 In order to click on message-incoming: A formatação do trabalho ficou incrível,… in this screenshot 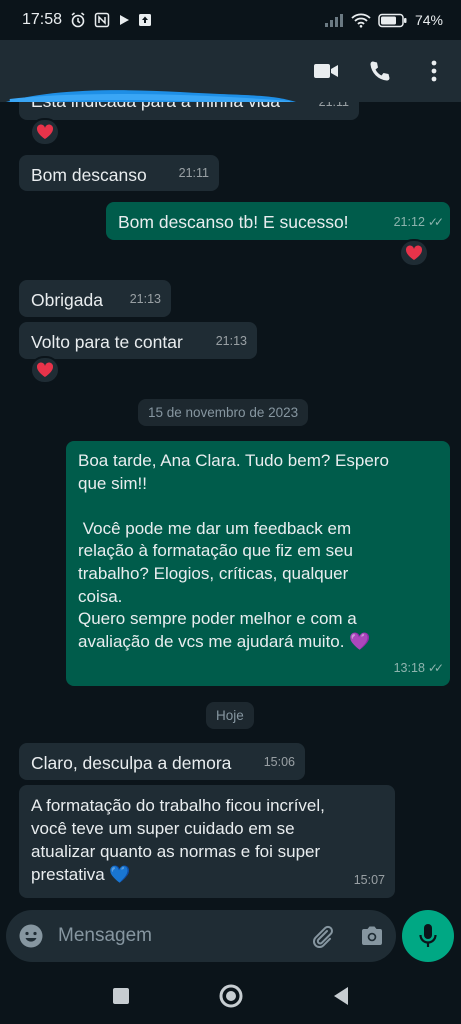, I will do `click(207, 841)`.